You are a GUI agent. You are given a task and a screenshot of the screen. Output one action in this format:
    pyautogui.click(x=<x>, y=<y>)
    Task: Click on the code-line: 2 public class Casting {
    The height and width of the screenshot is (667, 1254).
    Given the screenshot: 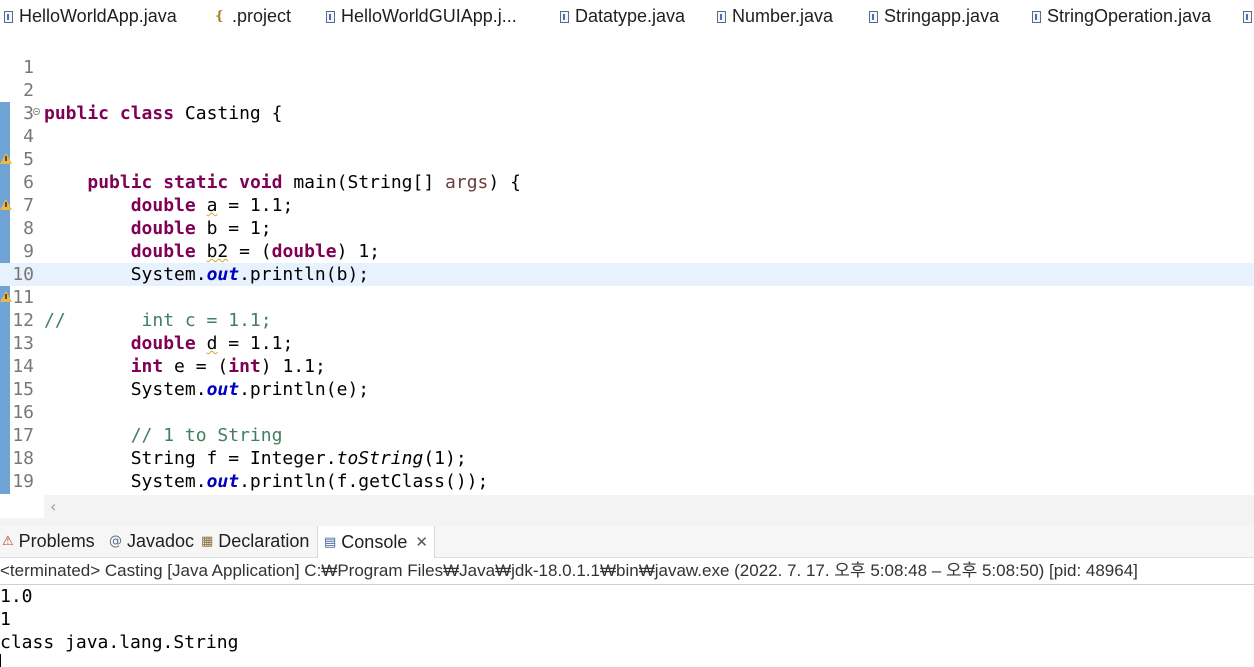 What is the action you would take?
    pyautogui.click(x=627, y=90)
    